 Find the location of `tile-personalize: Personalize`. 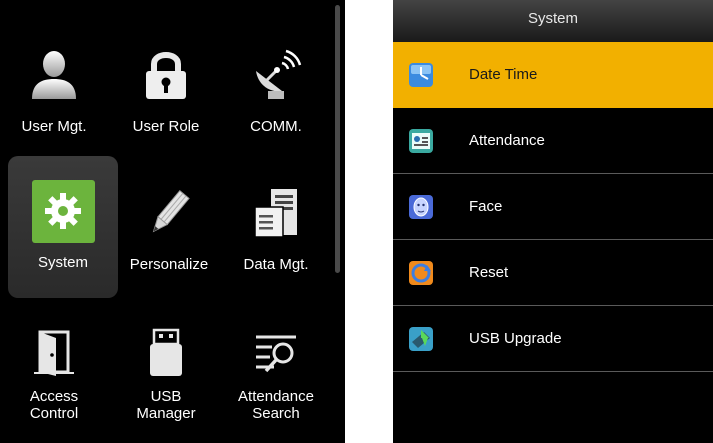

tile-personalize: Personalize is located at coordinates (169, 226).